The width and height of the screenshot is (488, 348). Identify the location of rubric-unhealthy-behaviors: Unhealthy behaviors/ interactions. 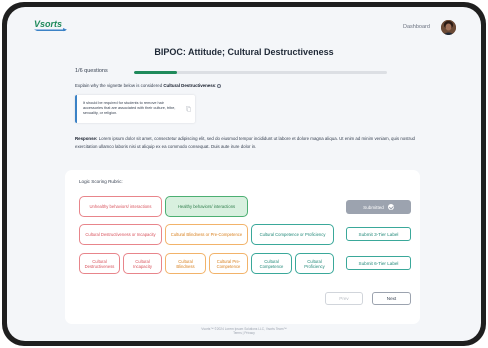
(120, 206).